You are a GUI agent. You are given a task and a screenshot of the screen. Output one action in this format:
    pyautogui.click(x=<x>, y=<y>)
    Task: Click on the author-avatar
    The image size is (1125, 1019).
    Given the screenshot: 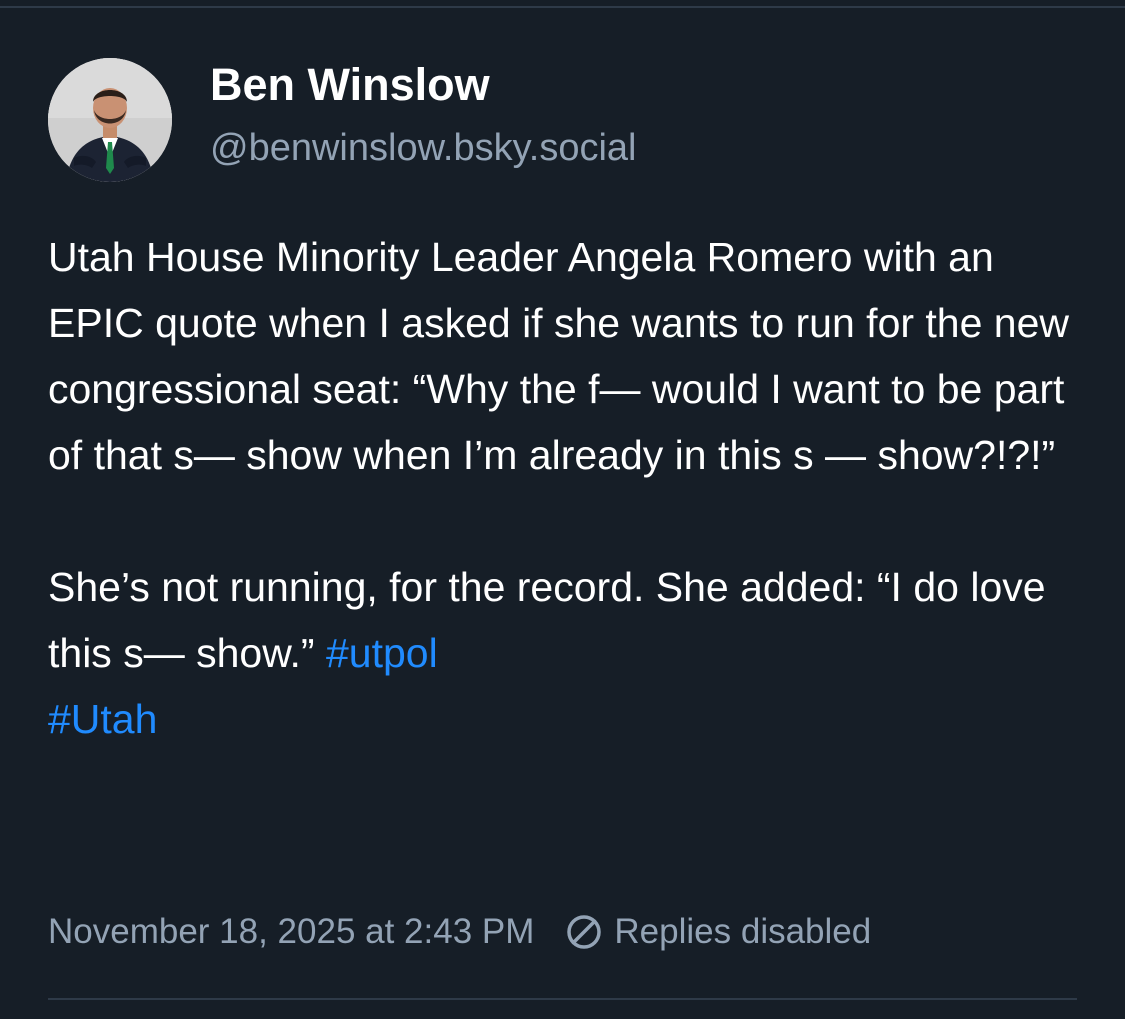 What is the action you would take?
    pyautogui.click(x=110, y=120)
    